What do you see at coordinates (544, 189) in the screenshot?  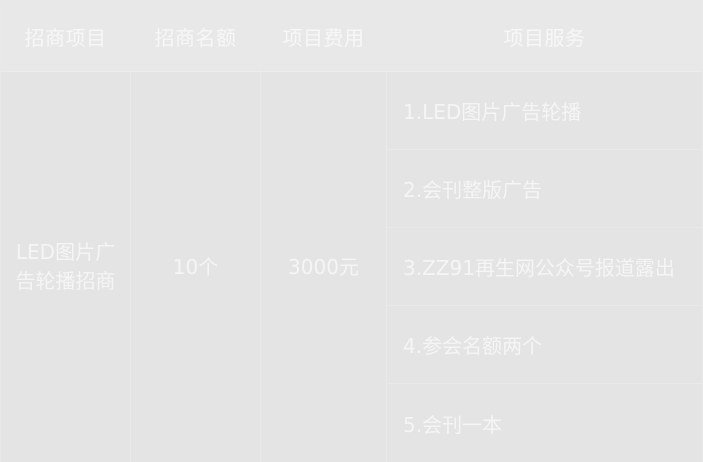 I see `service-item: 2.会刊整版广告` at bounding box center [544, 189].